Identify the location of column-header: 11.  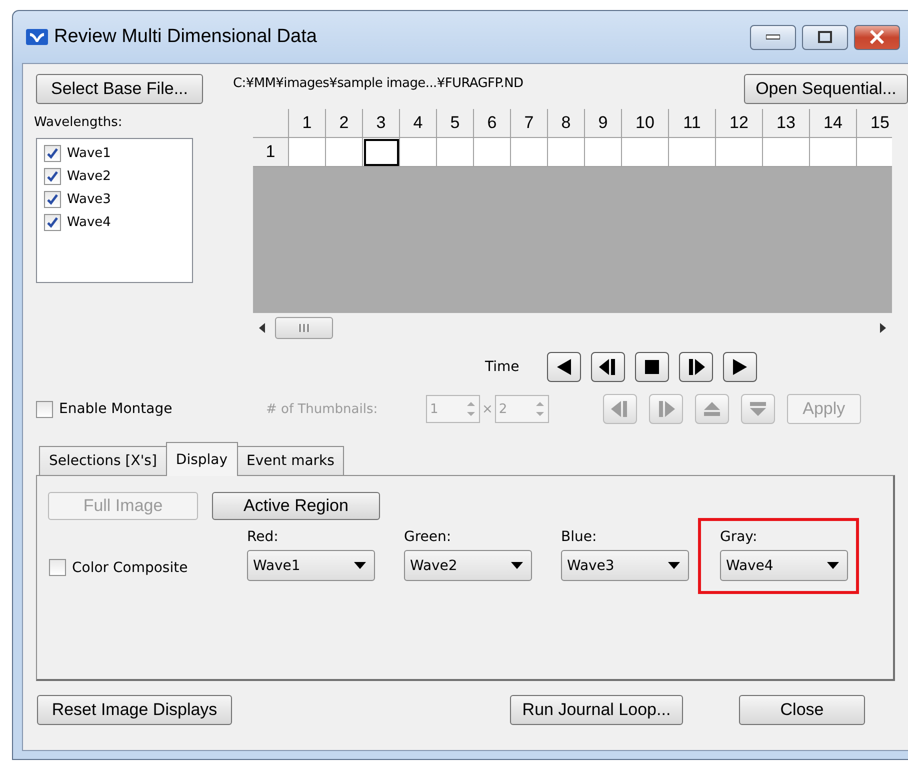
(692, 123).